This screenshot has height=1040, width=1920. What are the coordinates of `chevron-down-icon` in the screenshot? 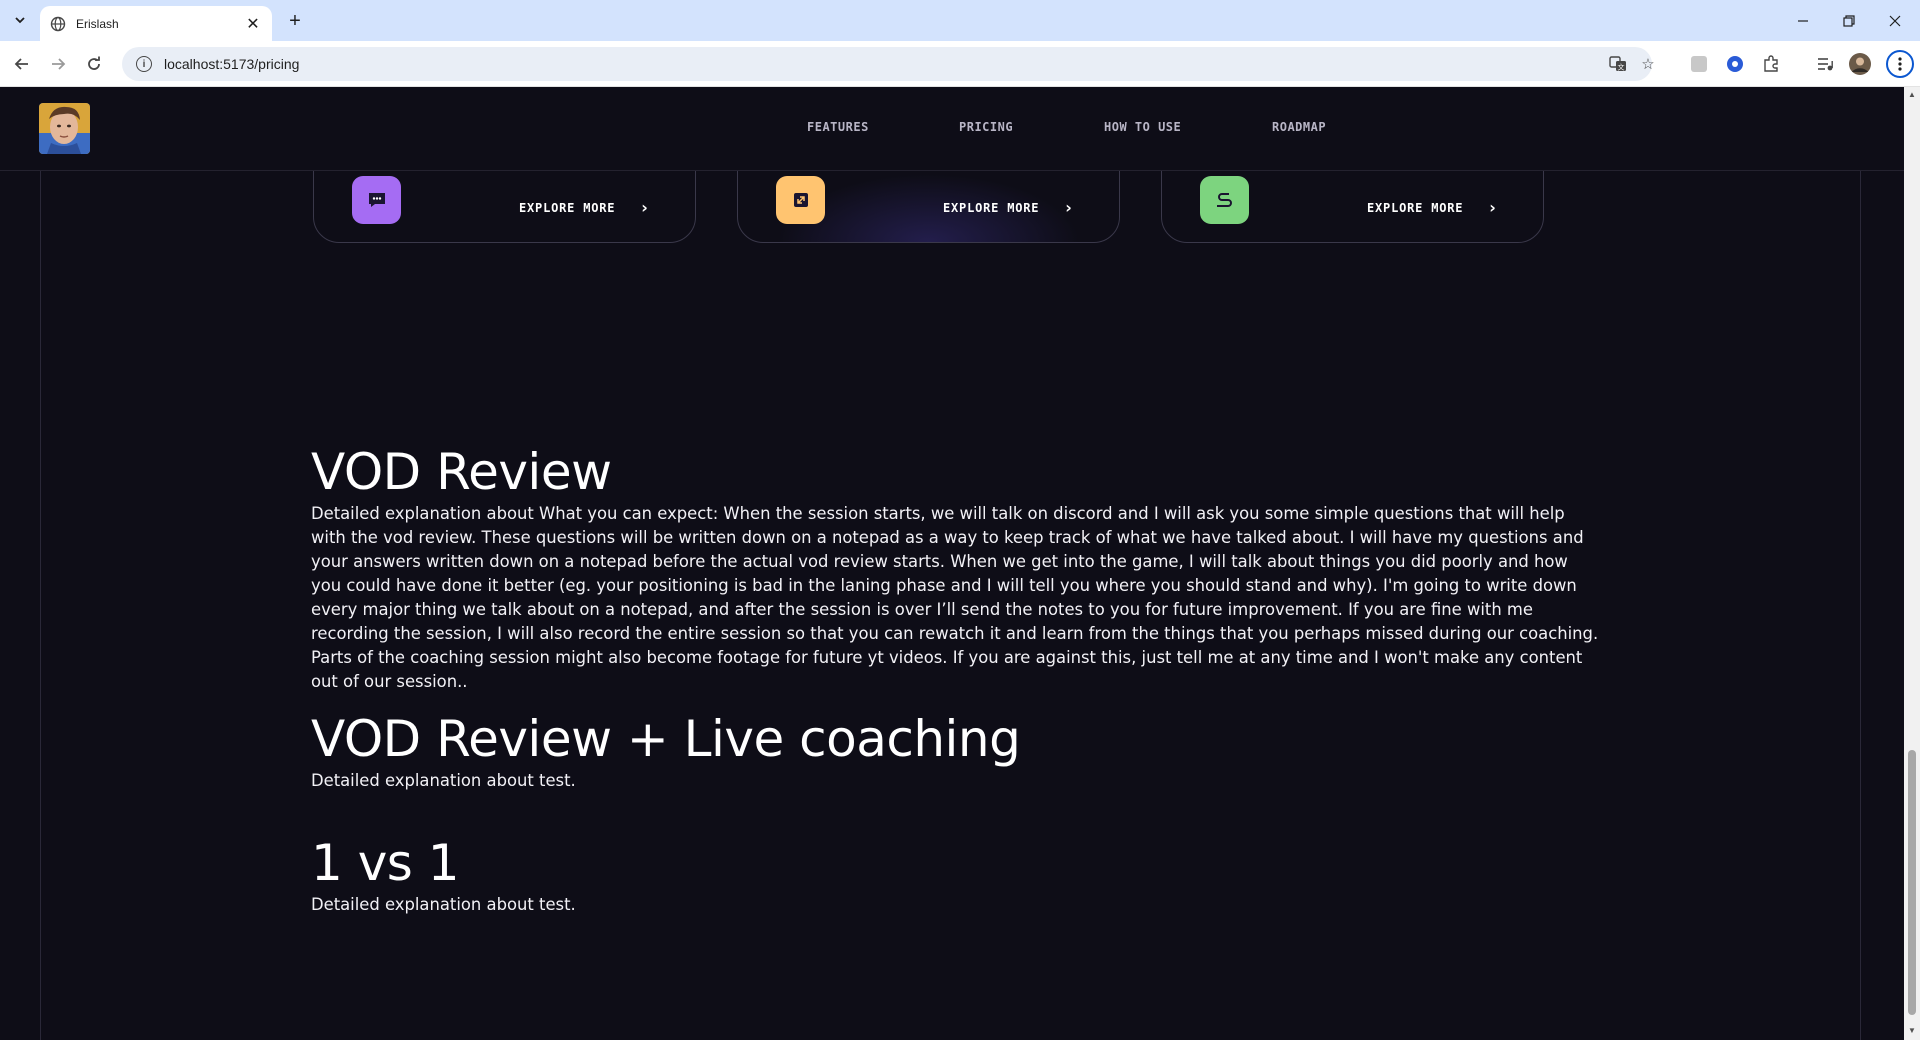 It's located at (20, 20).